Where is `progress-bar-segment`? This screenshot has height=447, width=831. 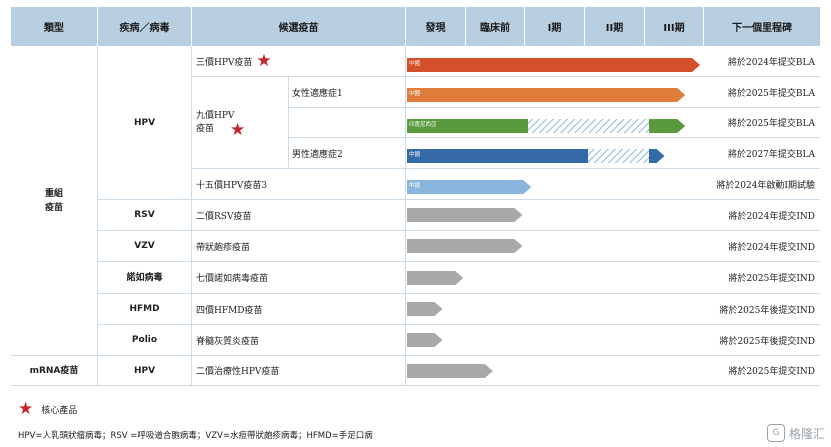
progress-bar-segment is located at coordinates (497, 156).